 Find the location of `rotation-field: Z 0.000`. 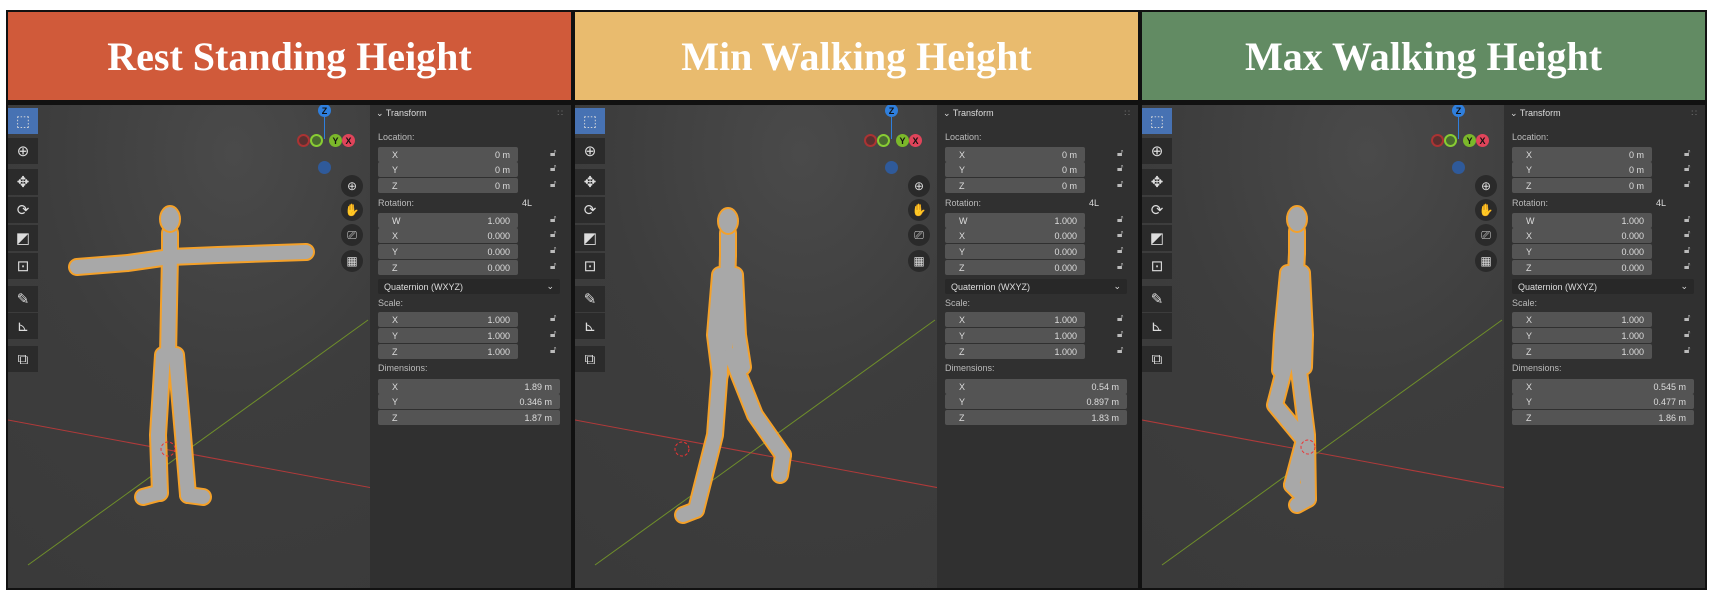

rotation-field: Z 0.000 is located at coordinates (448, 267).